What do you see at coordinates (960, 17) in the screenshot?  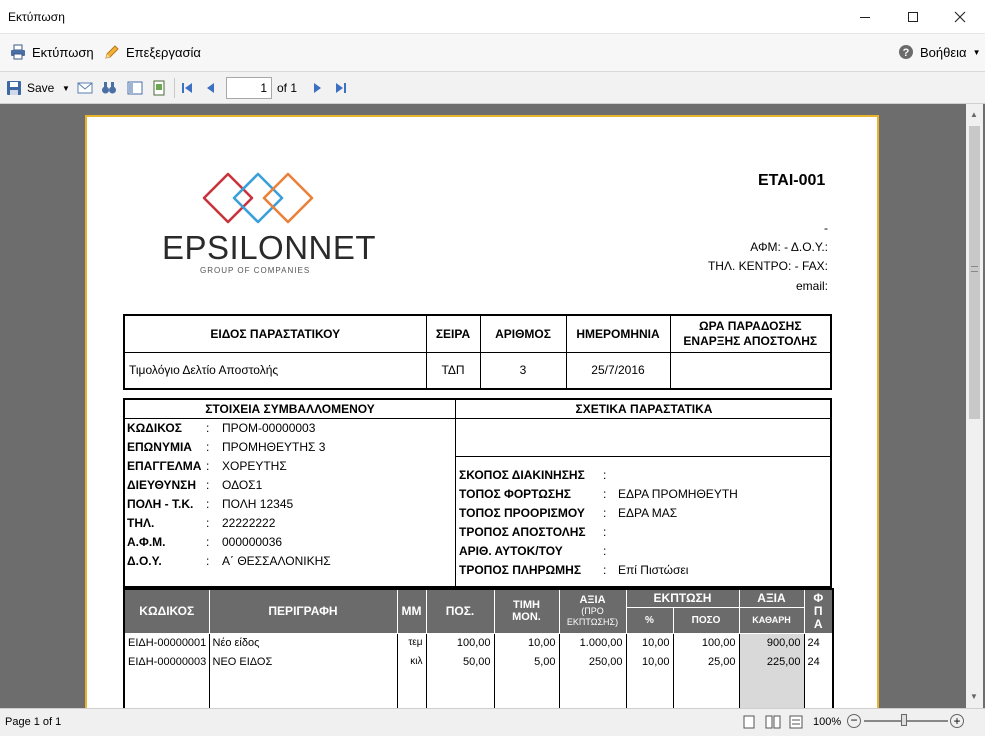 I see `close-button` at bounding box center [960, 17].